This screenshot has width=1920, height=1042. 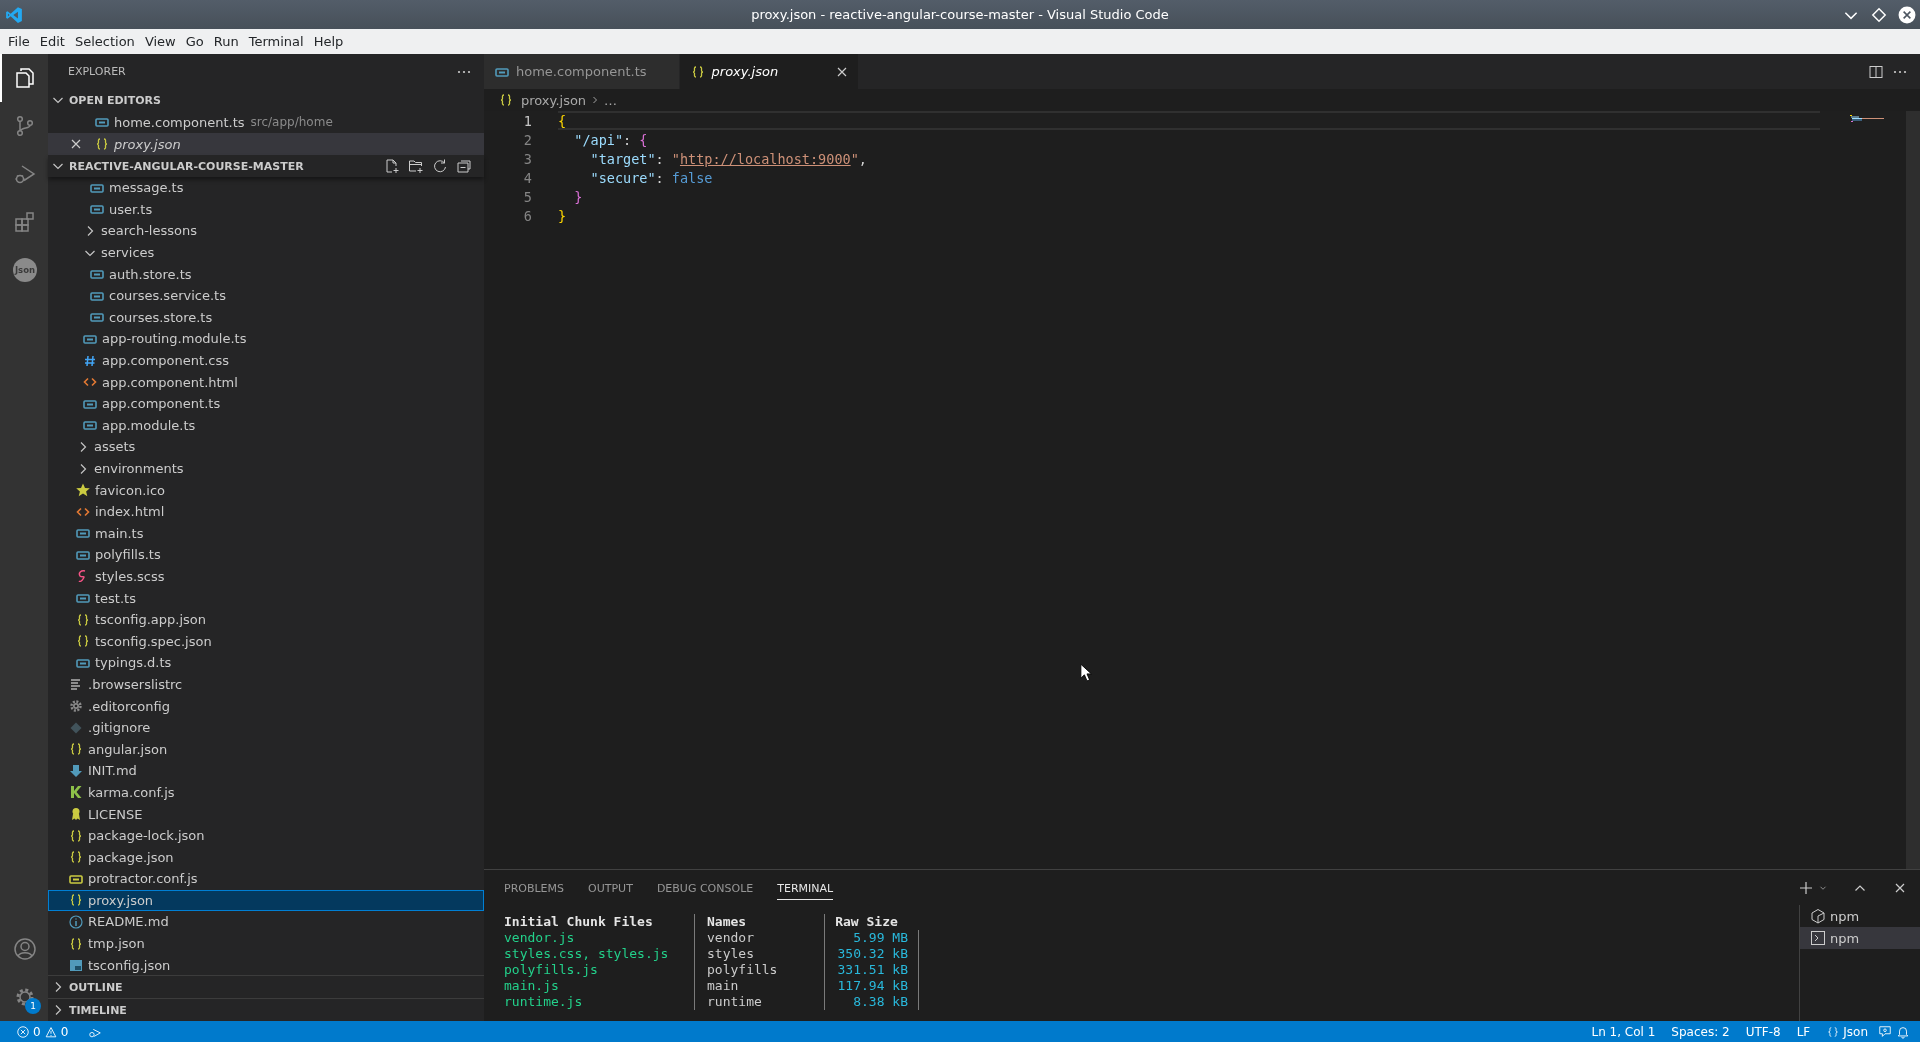 What do you see at coordinates (1879, 14) in the screenshot?
I see `diamond-icon` at bounding box center [1879, 14].